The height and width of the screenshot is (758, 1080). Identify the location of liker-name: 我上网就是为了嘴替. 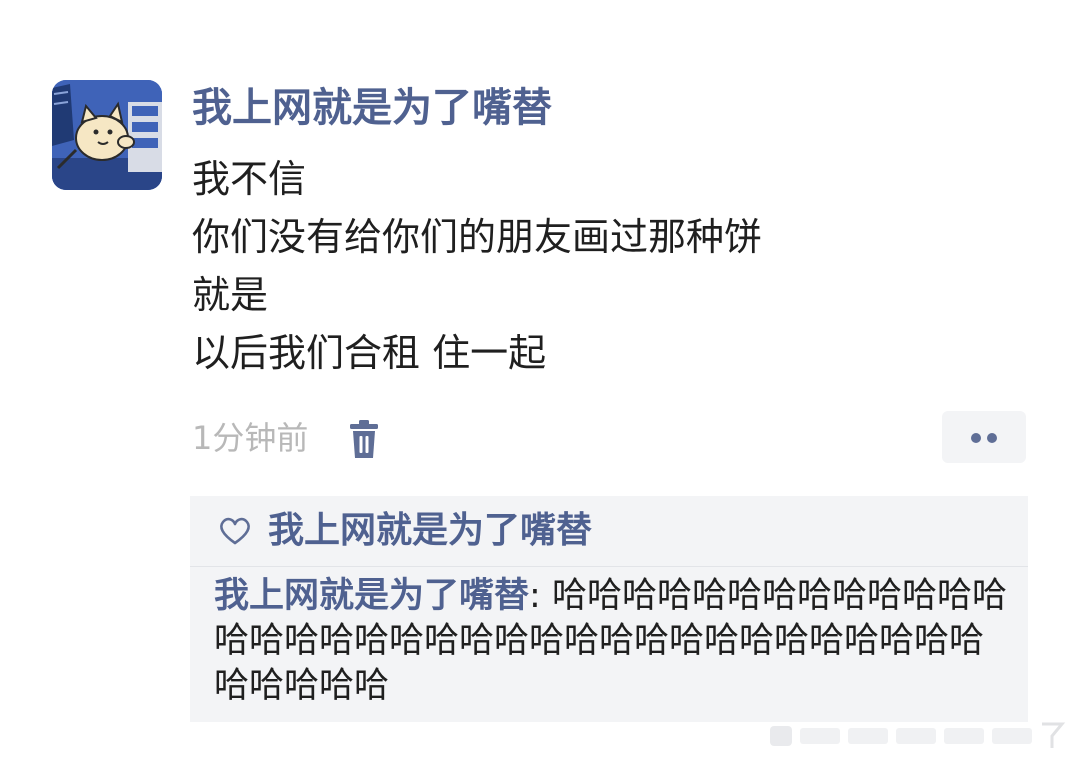
(430, 531).